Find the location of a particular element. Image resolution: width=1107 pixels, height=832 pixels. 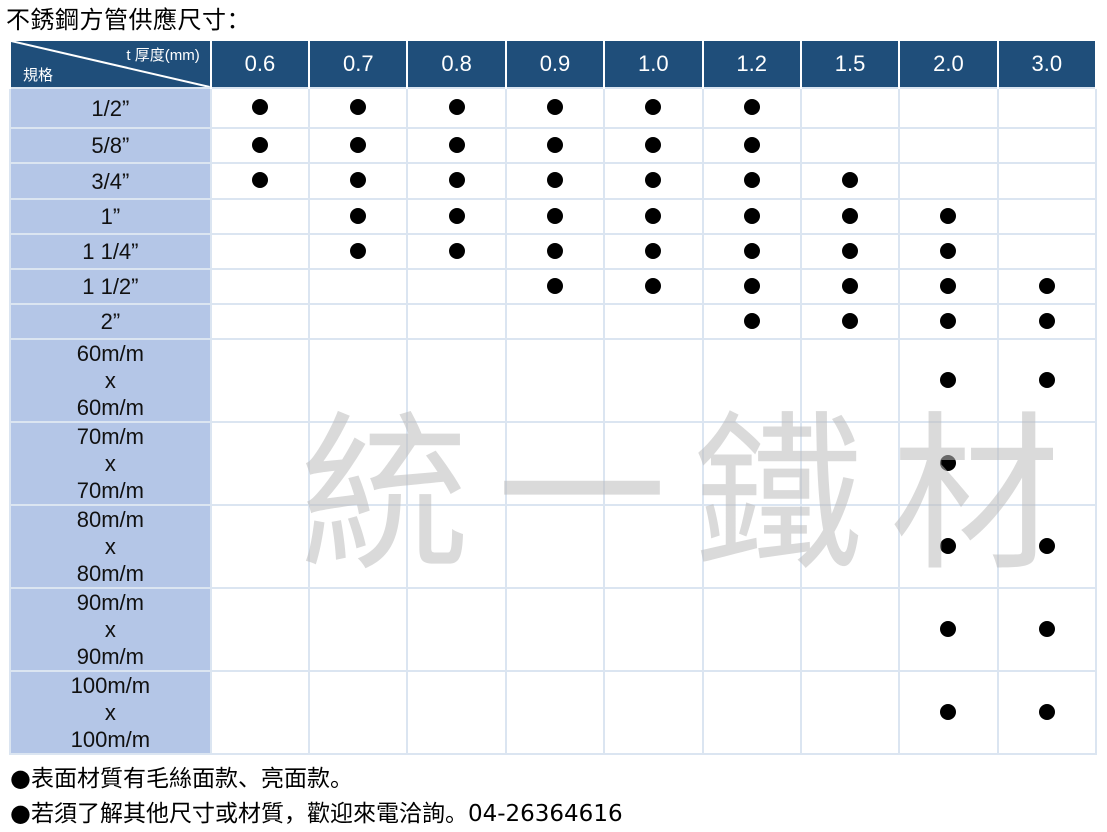

table-row: 1 1/2” is located at coordinates (553, 286).